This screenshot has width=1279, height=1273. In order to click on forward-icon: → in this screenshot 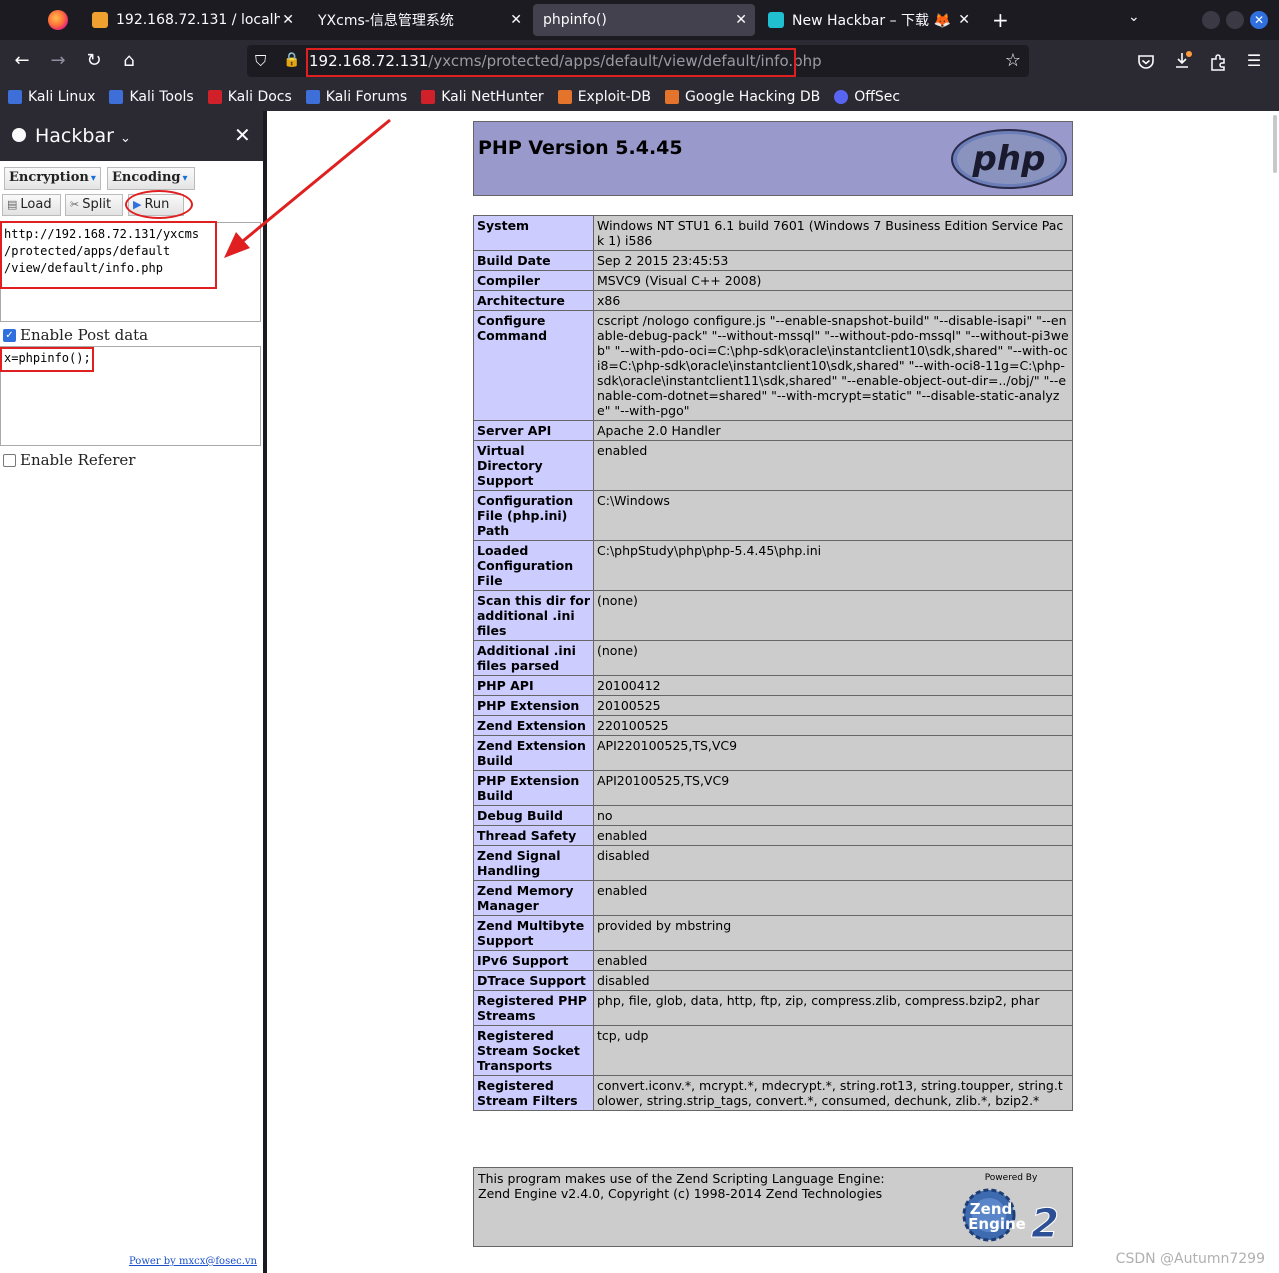, I will do `click(58, 61)`.